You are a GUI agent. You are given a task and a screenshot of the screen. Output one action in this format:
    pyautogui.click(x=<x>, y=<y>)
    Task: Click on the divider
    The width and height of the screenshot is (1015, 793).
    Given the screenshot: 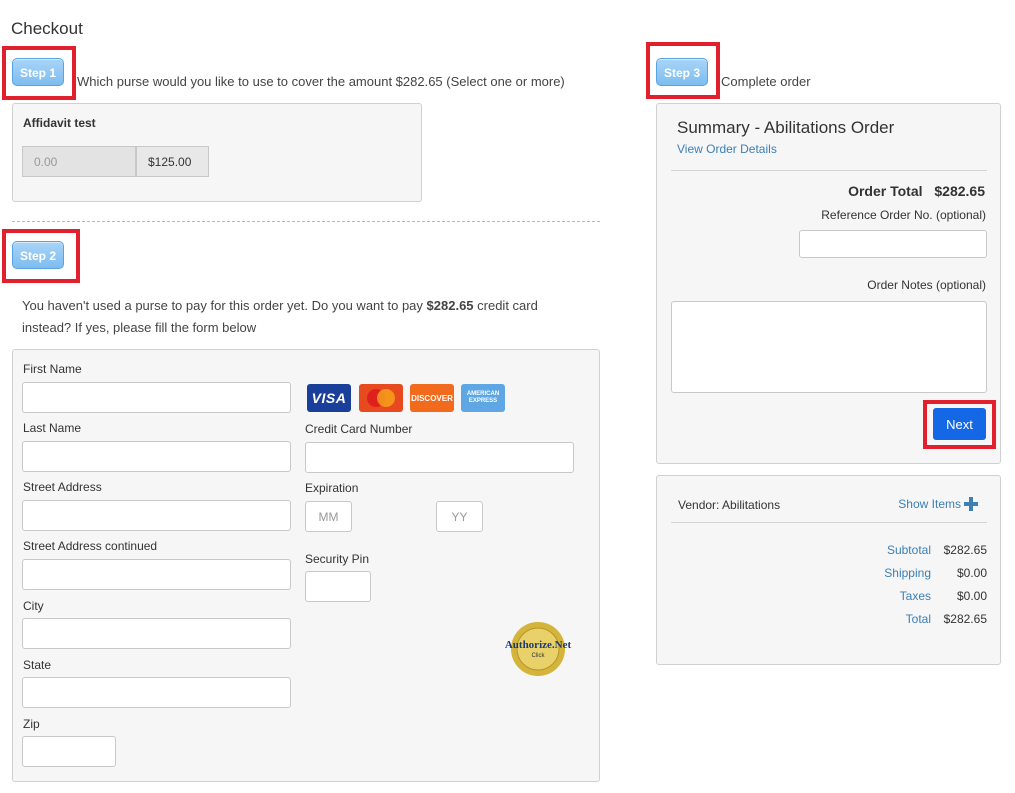 What is the action you would take?
    pyautogui.click(x=306, y=221)
    